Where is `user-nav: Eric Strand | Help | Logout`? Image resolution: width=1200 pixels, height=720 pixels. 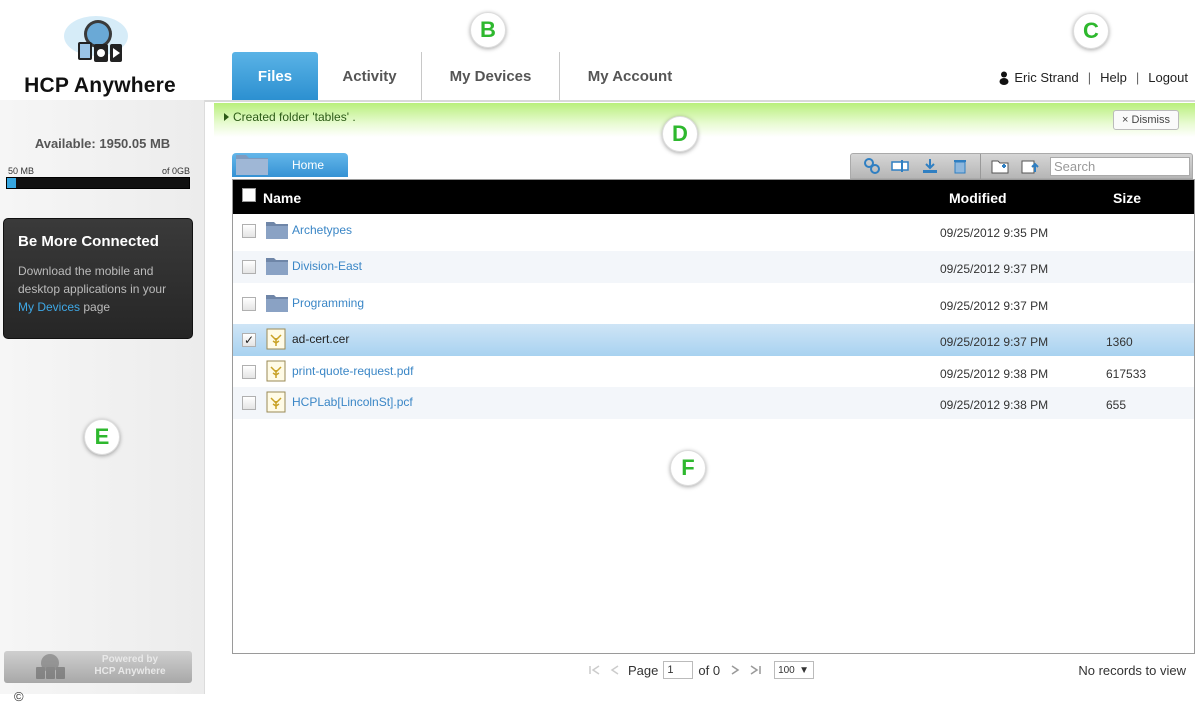
user-nav: Eric Strand | Help | Logout is located at coordinates (1093, 77).